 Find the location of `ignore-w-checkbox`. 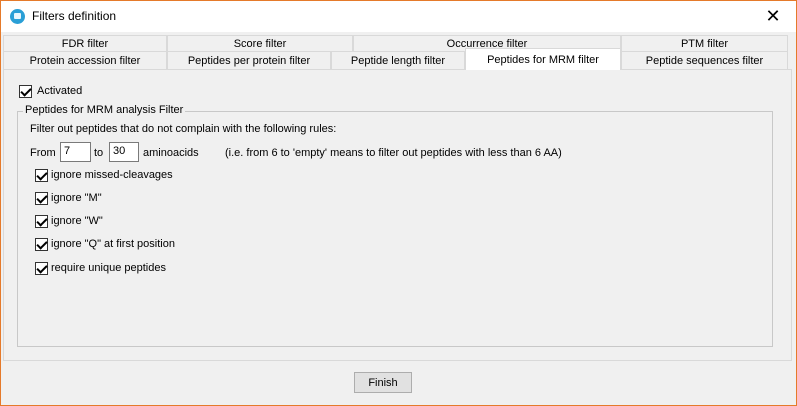

ignore-w-checkbox is located at coordinates (41, 221).